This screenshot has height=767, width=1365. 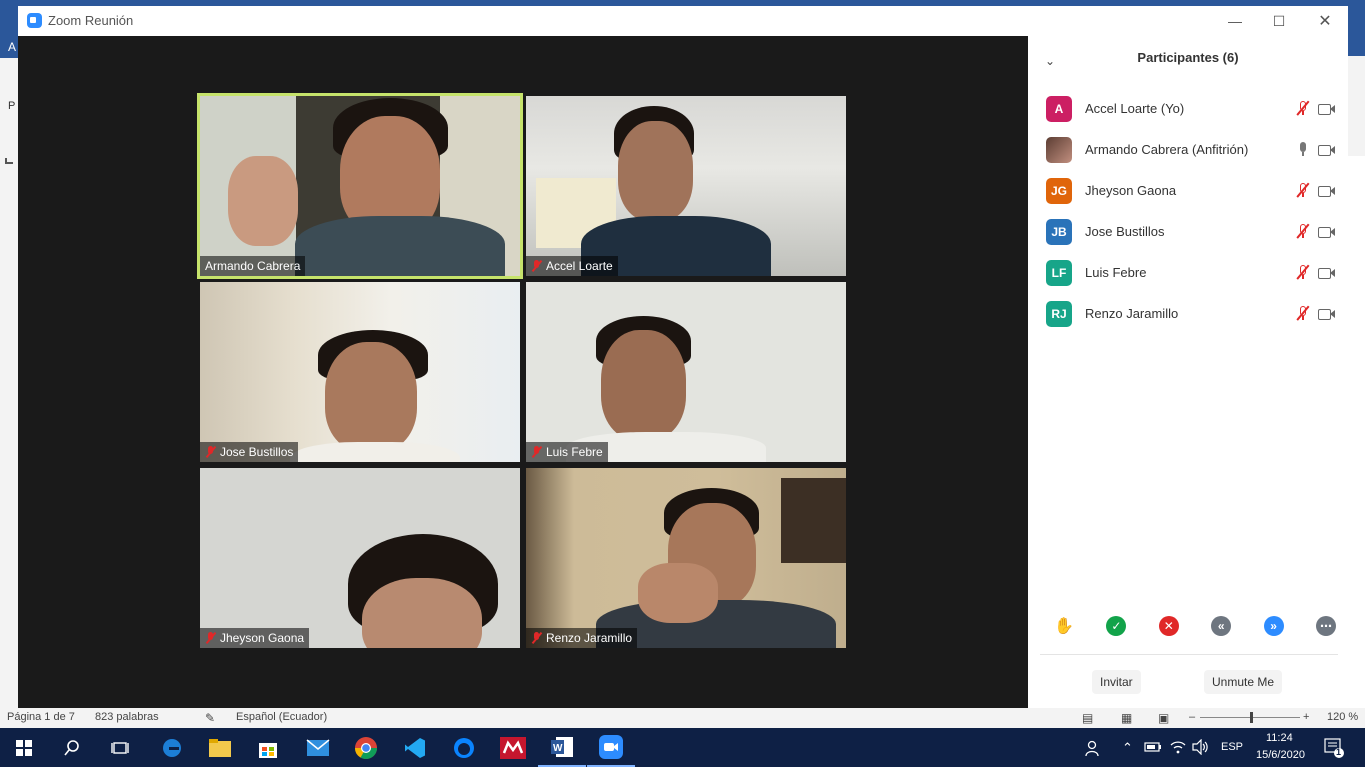 What do you see at coordinates (24, 747) in the screenshot?
I see `windows-start-icon` at bounding box center [24, 747].